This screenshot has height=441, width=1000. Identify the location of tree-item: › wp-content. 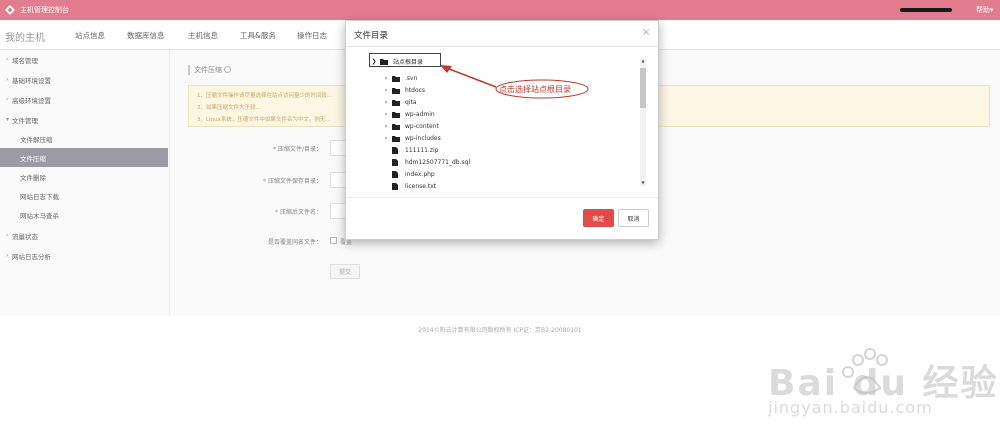
(409, 126).